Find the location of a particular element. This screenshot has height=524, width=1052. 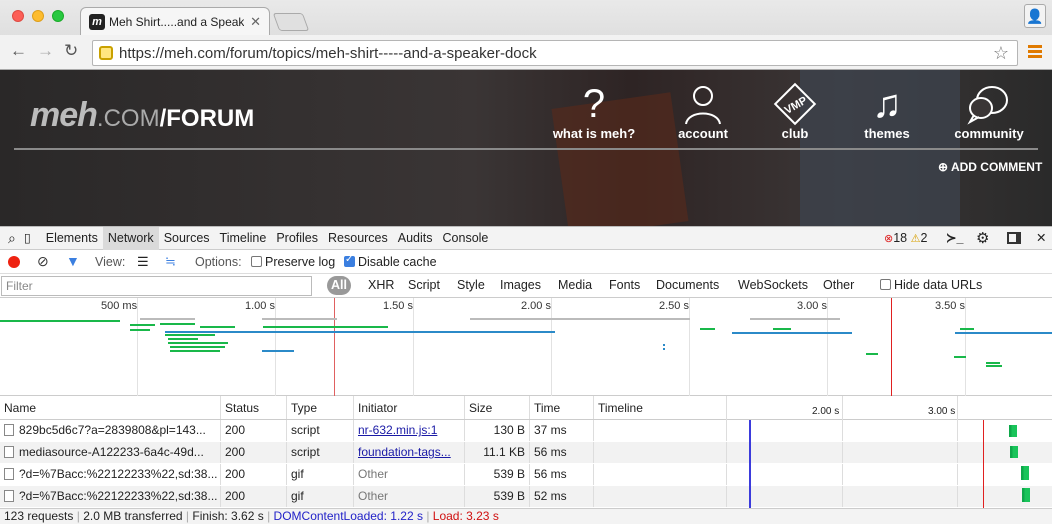

tab-profiles: Profiles is located at coordinates (297, 238).